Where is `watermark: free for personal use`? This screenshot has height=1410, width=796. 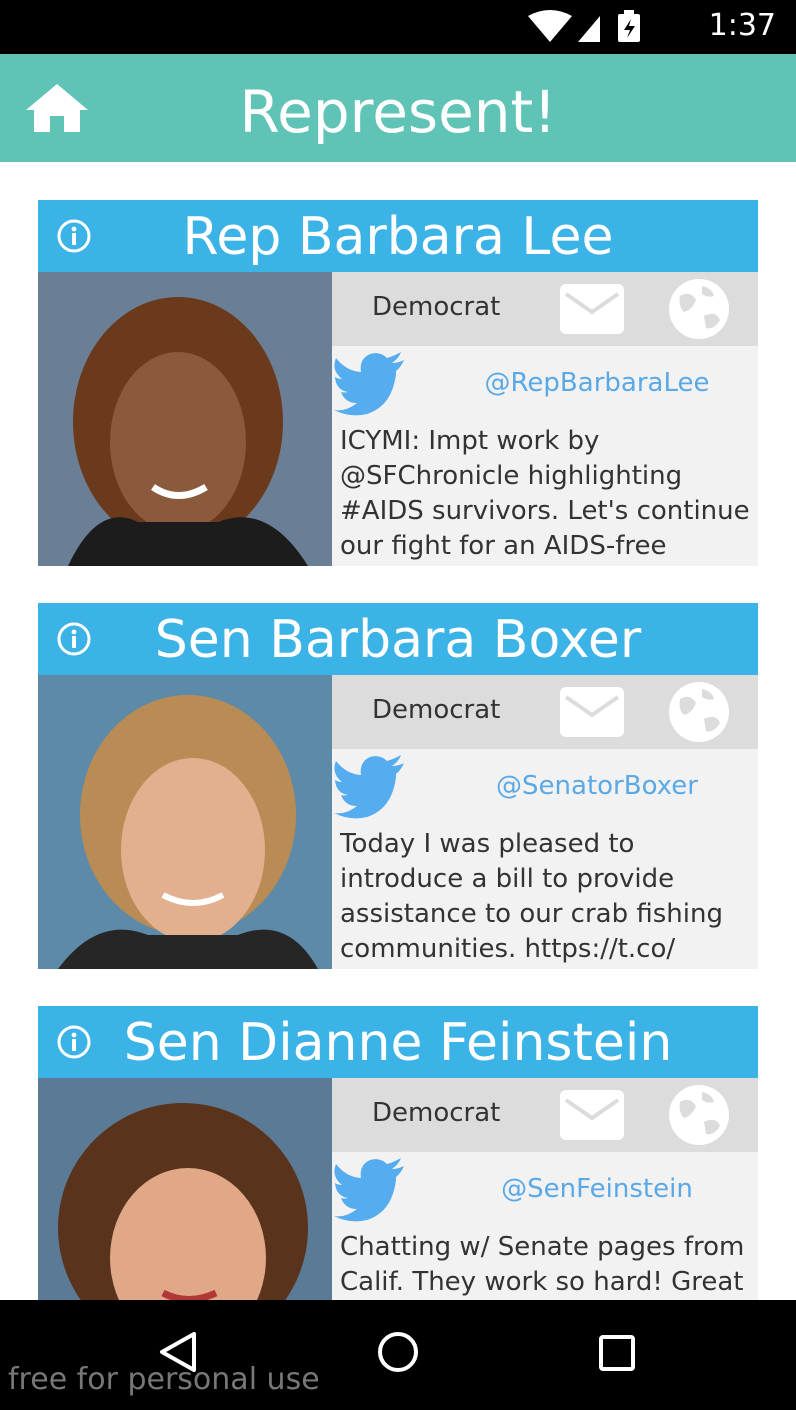
watermark: free for personal use is located at coordinates (164, 1379).